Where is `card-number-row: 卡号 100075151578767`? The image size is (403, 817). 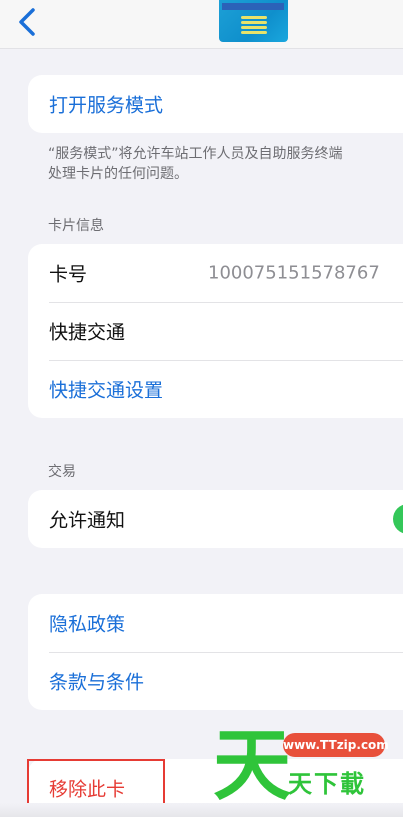 card-number-row: 卡号 100075151578767 is located at coordinates (215, 273).